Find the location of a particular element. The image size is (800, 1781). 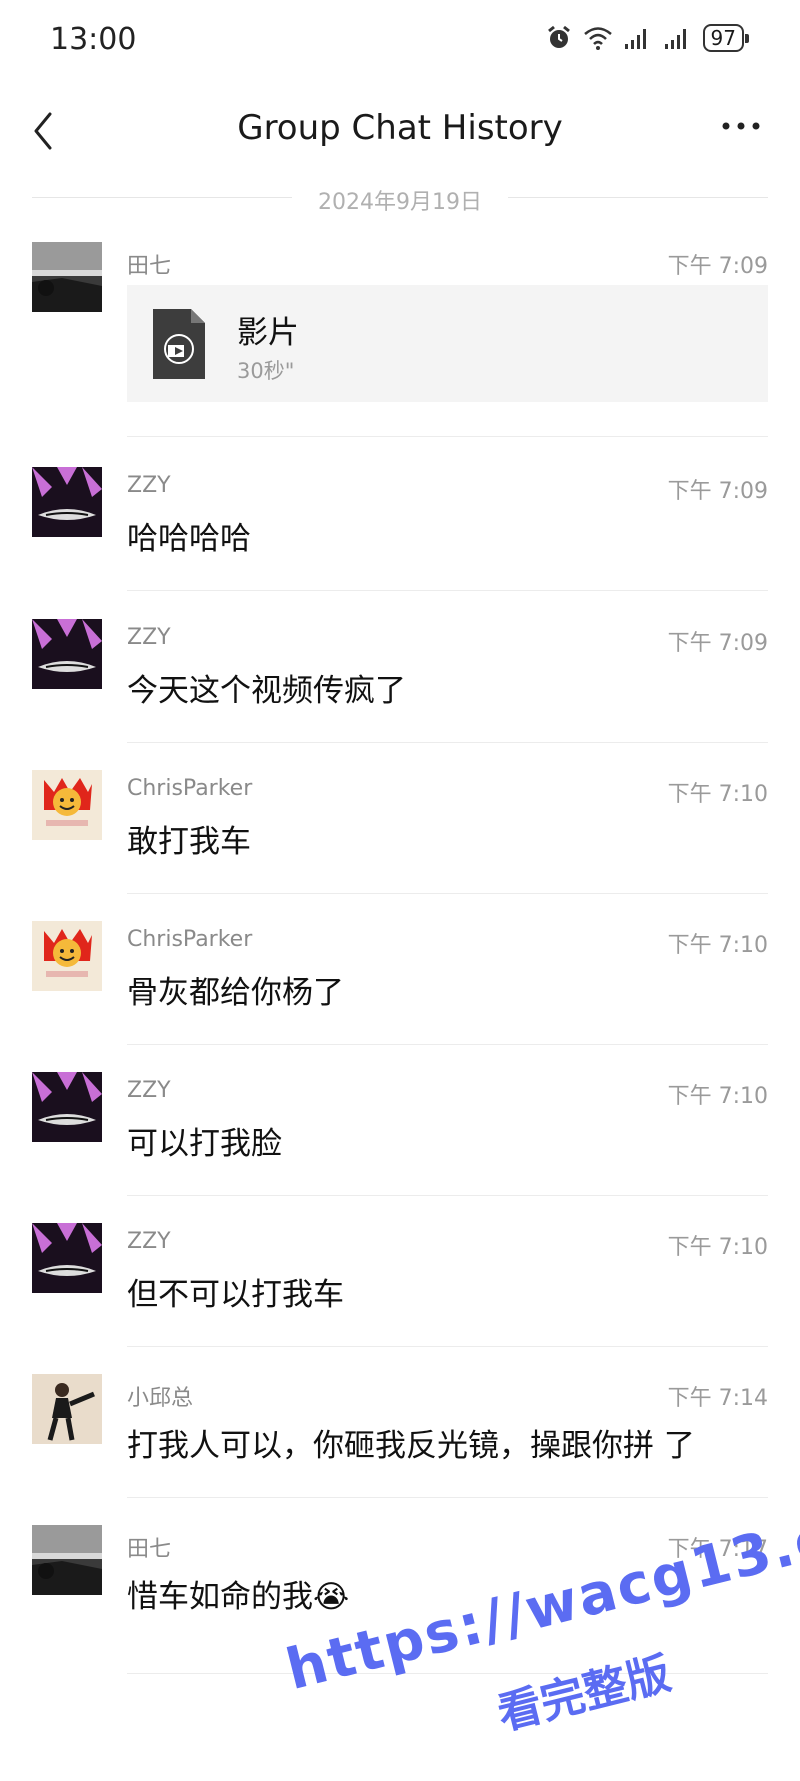

video-file-card: 影片 30秒" is located at coordinates (447, 343).